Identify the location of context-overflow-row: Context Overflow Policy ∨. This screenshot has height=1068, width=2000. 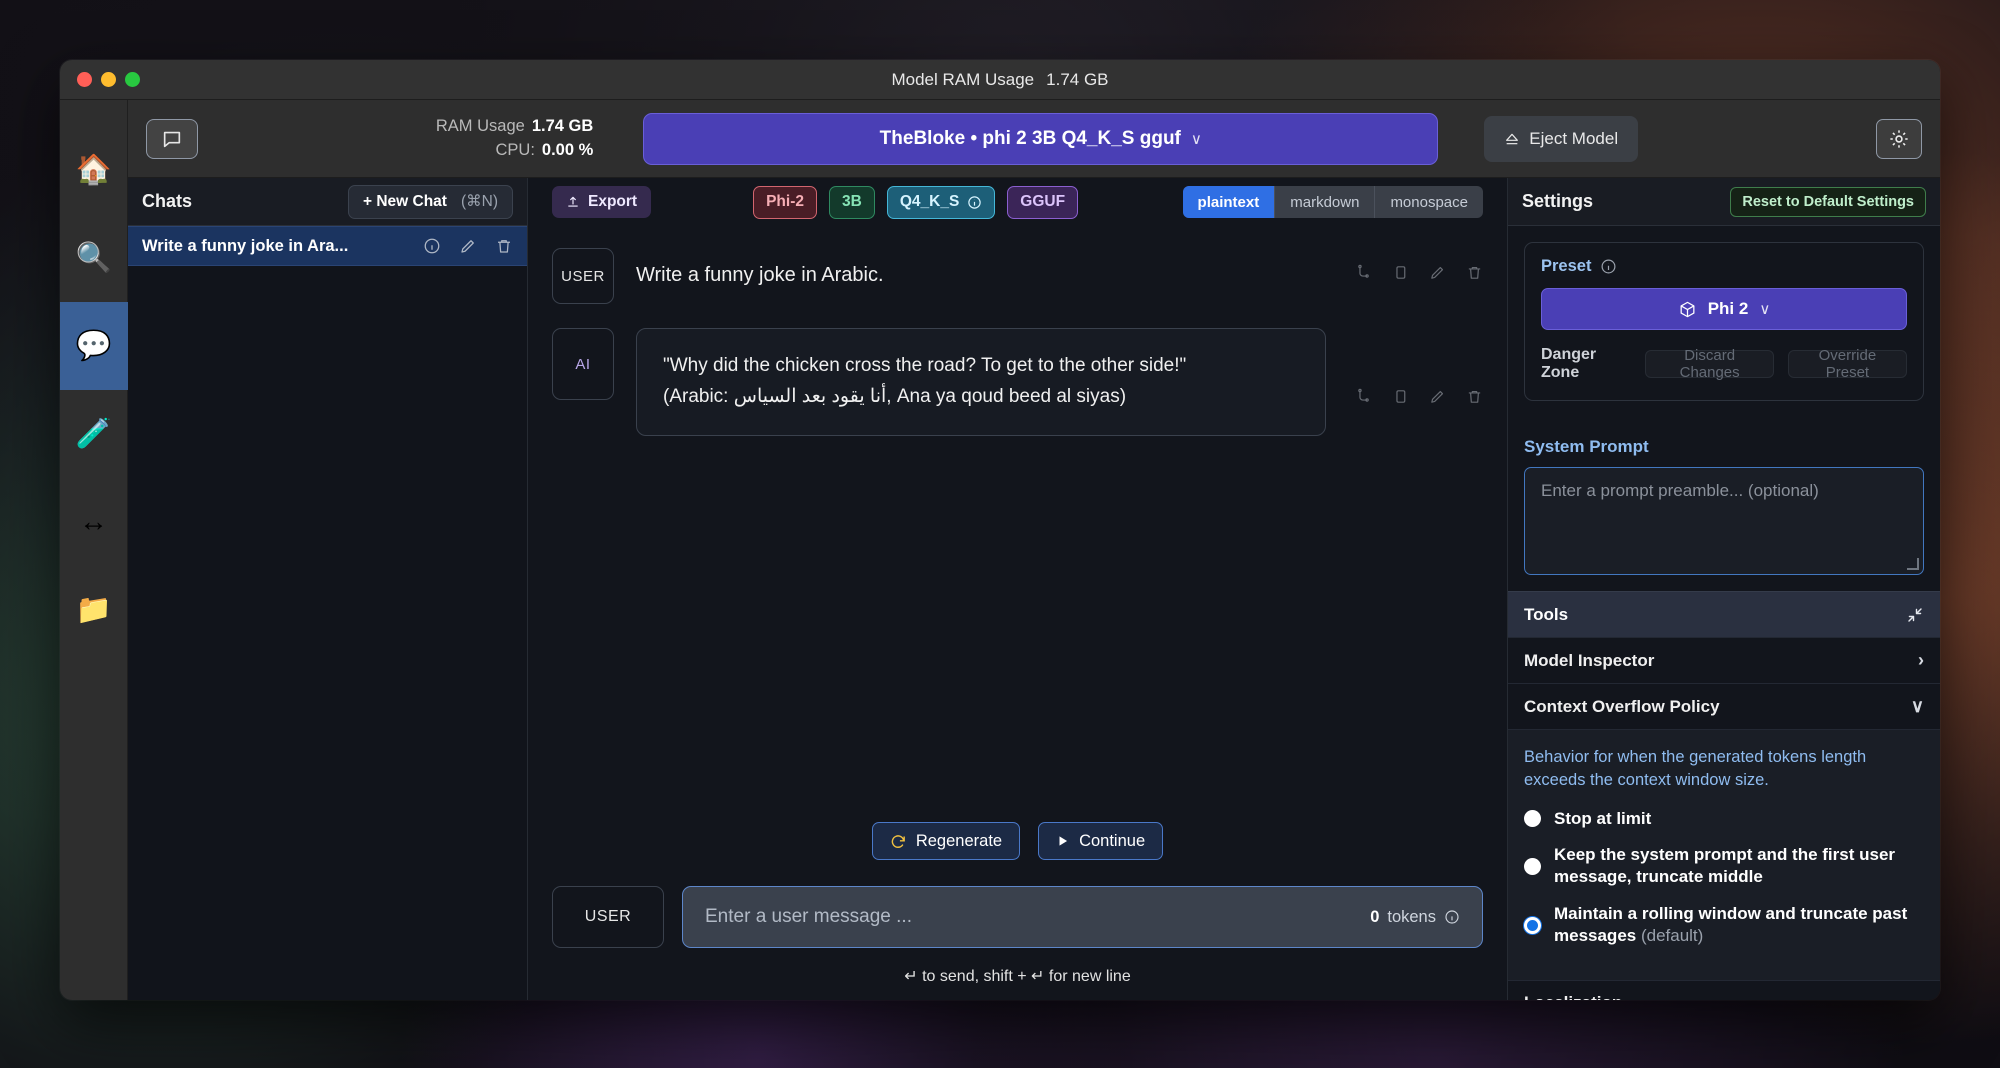
(1724, 706).